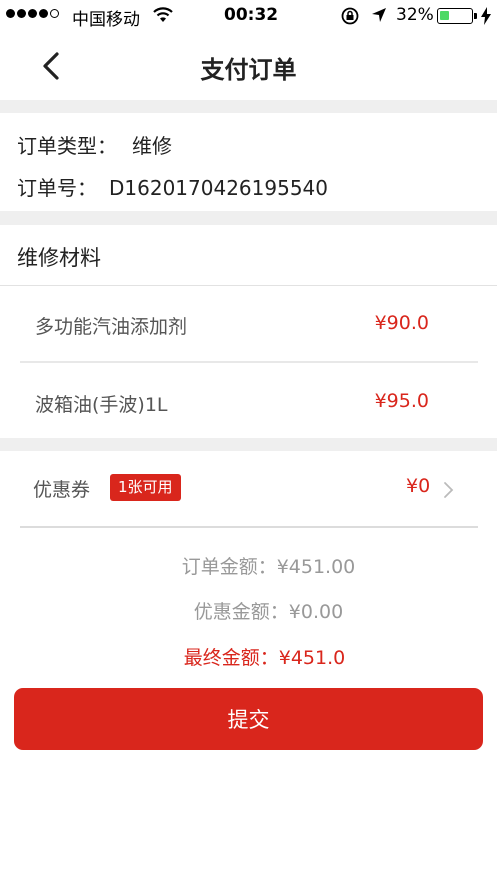 Image resolution: width=497 pixels, height=883 pixels. I want to click on material-price: ¥95.0, so click(401, 401).